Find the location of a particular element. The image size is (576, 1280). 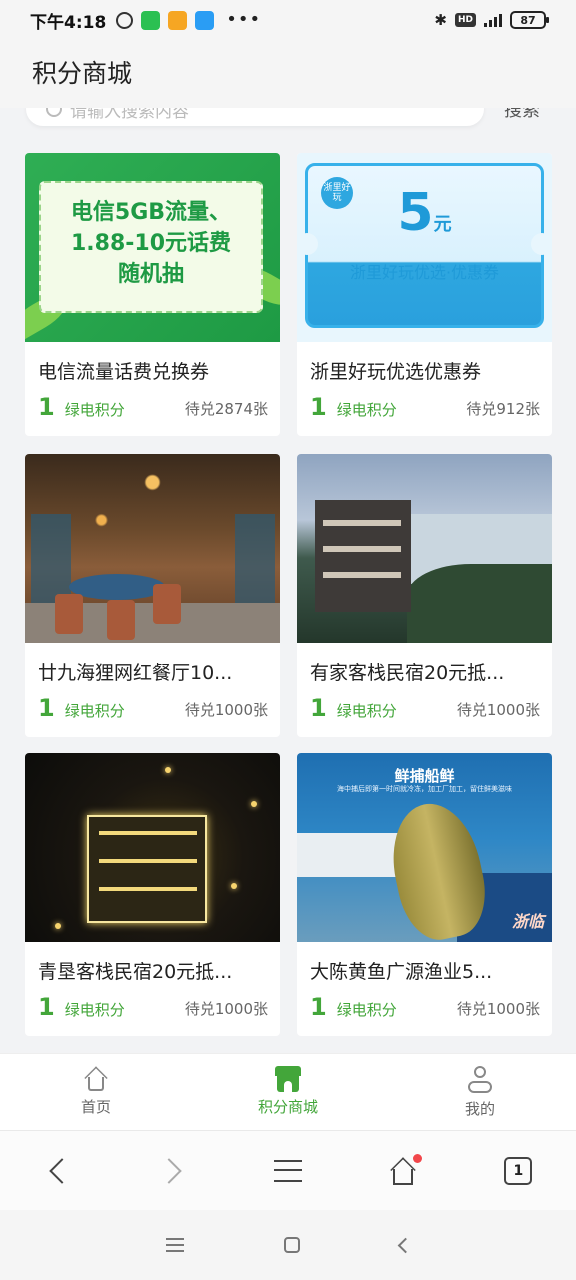

signal-icon is located at coordinates (493, 20).